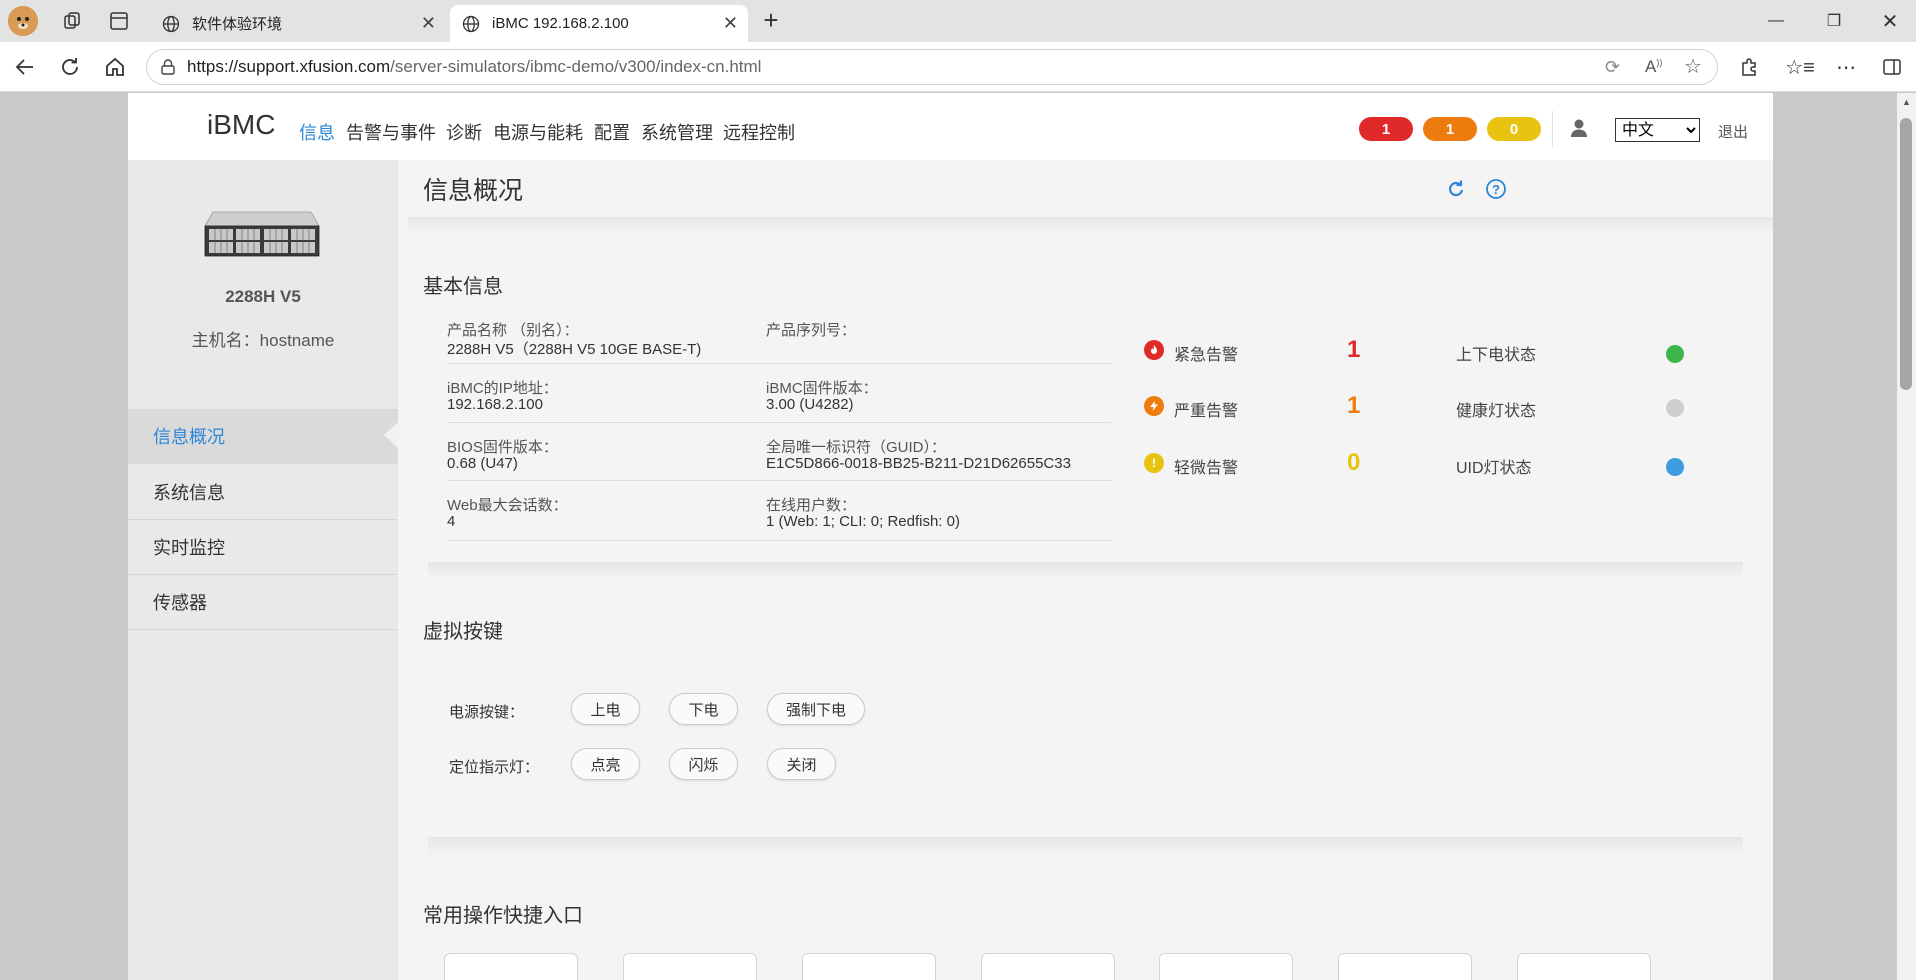  I want to click on power-off-button: 下电, so click(703, 709).